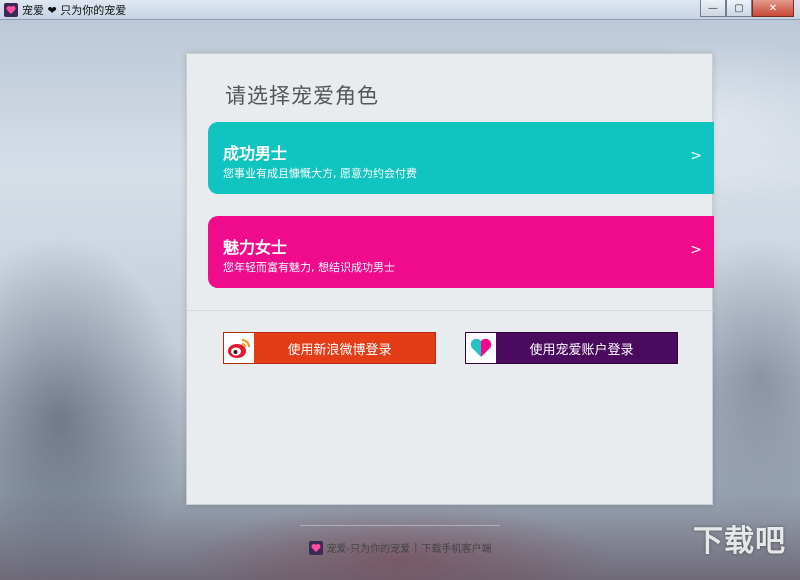 This screenshot has height=580, width=800. What do you see at coordinates (456, 547) in the screenshot?
I see `download-client-link: 下载手机客户端` at bounding box center [456, 547].